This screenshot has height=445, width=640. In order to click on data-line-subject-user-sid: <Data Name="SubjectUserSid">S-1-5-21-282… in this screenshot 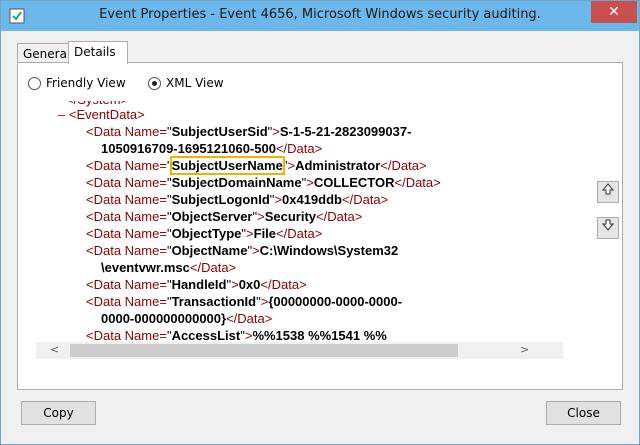, I will do `click(249, 131)`.